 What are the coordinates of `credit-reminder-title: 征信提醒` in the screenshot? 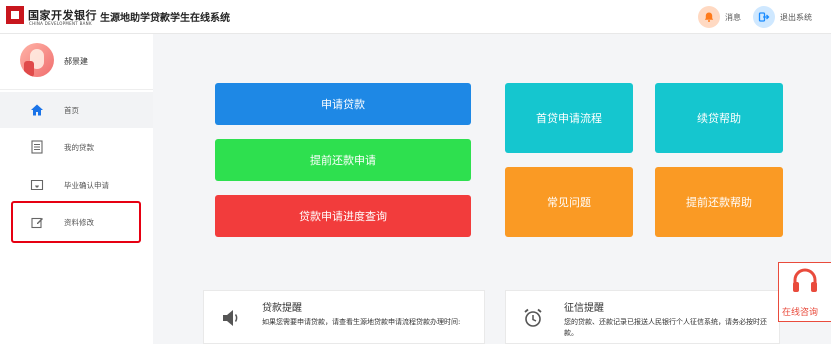 It's located at (584, 308).